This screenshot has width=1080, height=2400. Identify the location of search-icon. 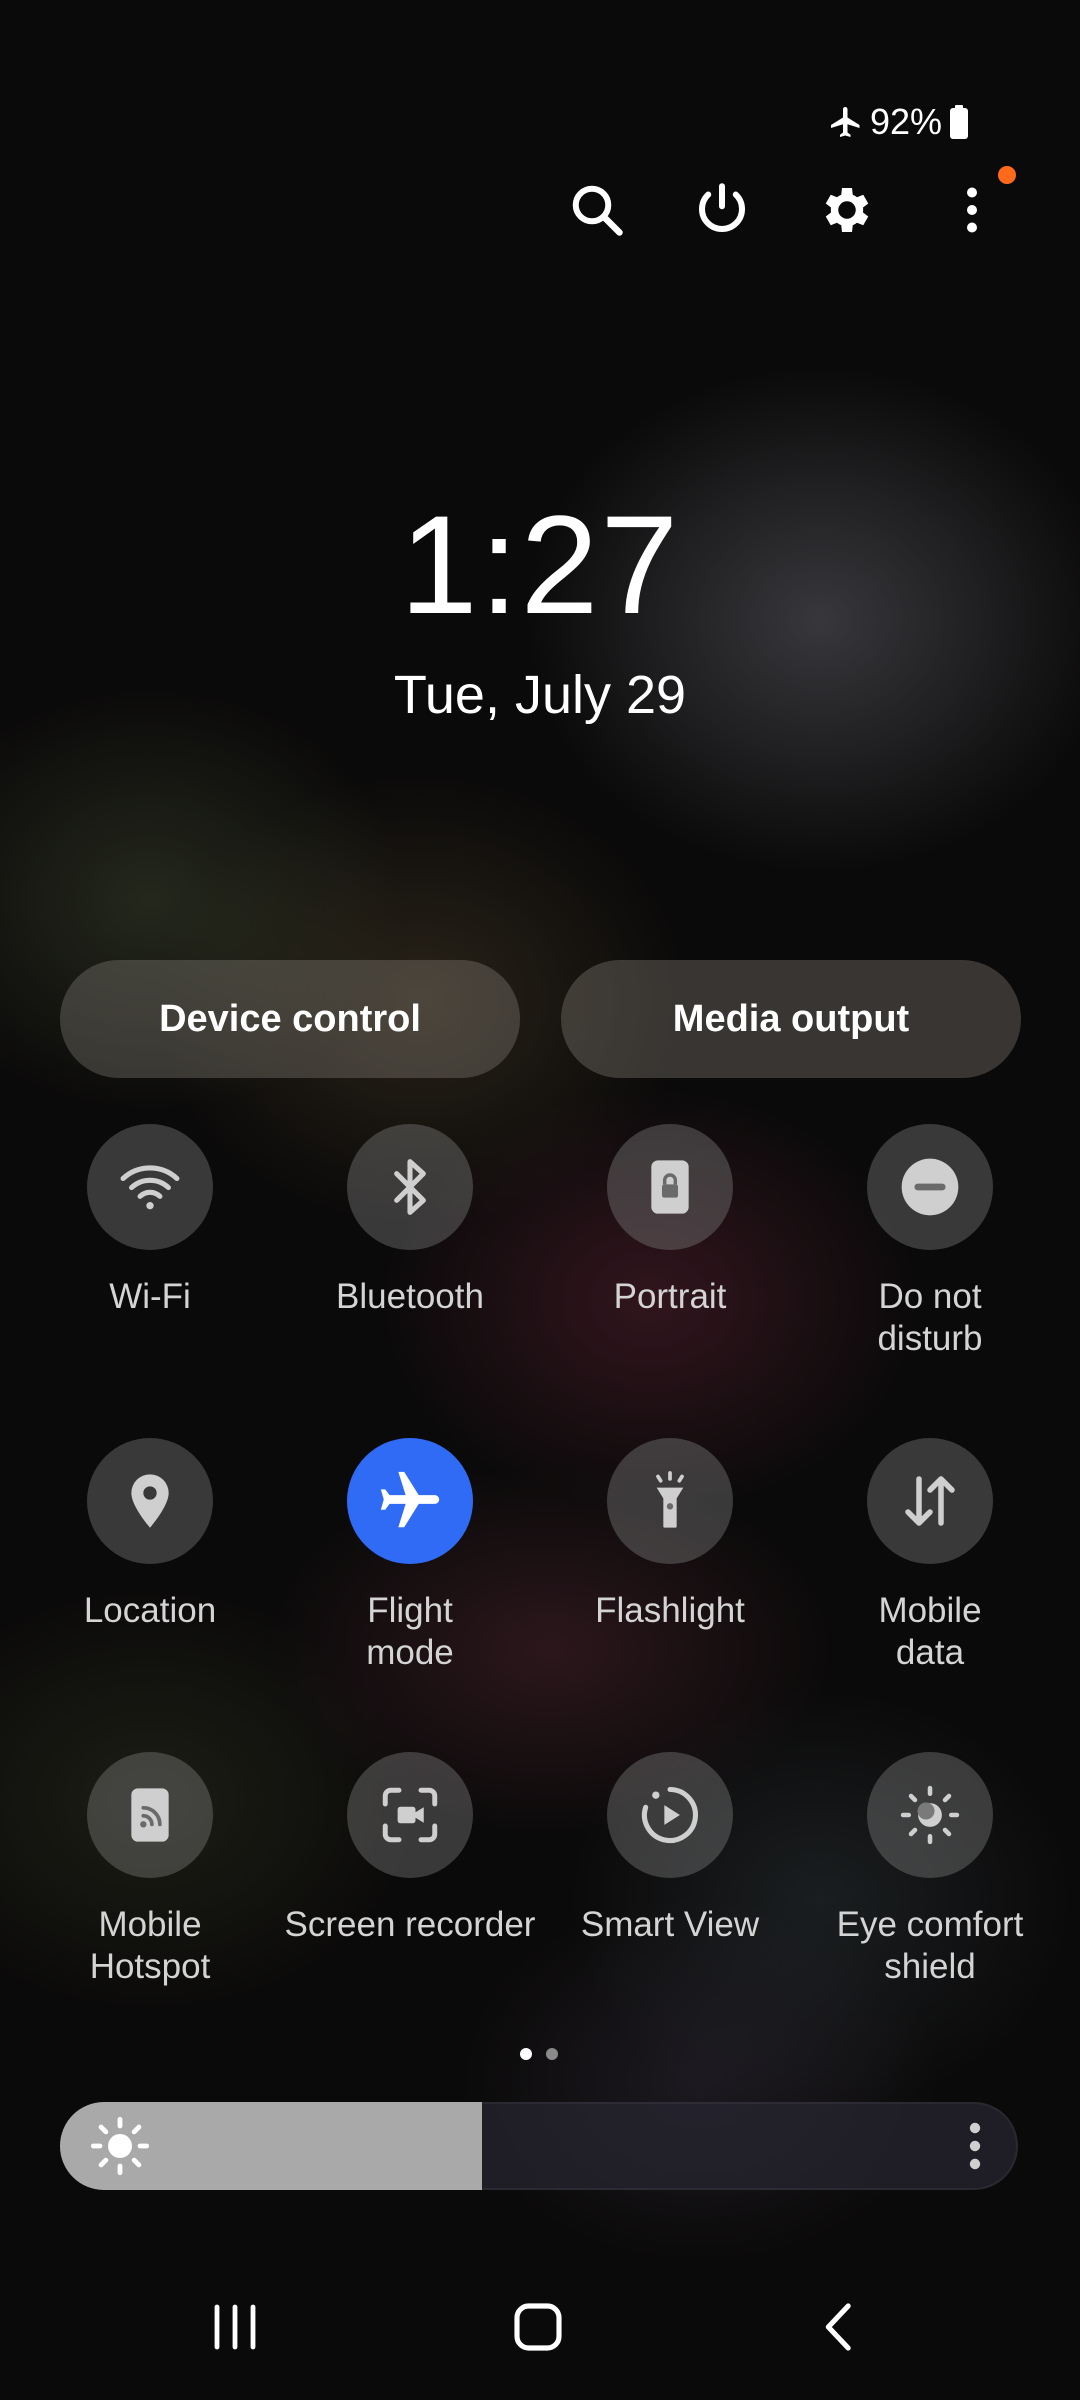
(597, 210).